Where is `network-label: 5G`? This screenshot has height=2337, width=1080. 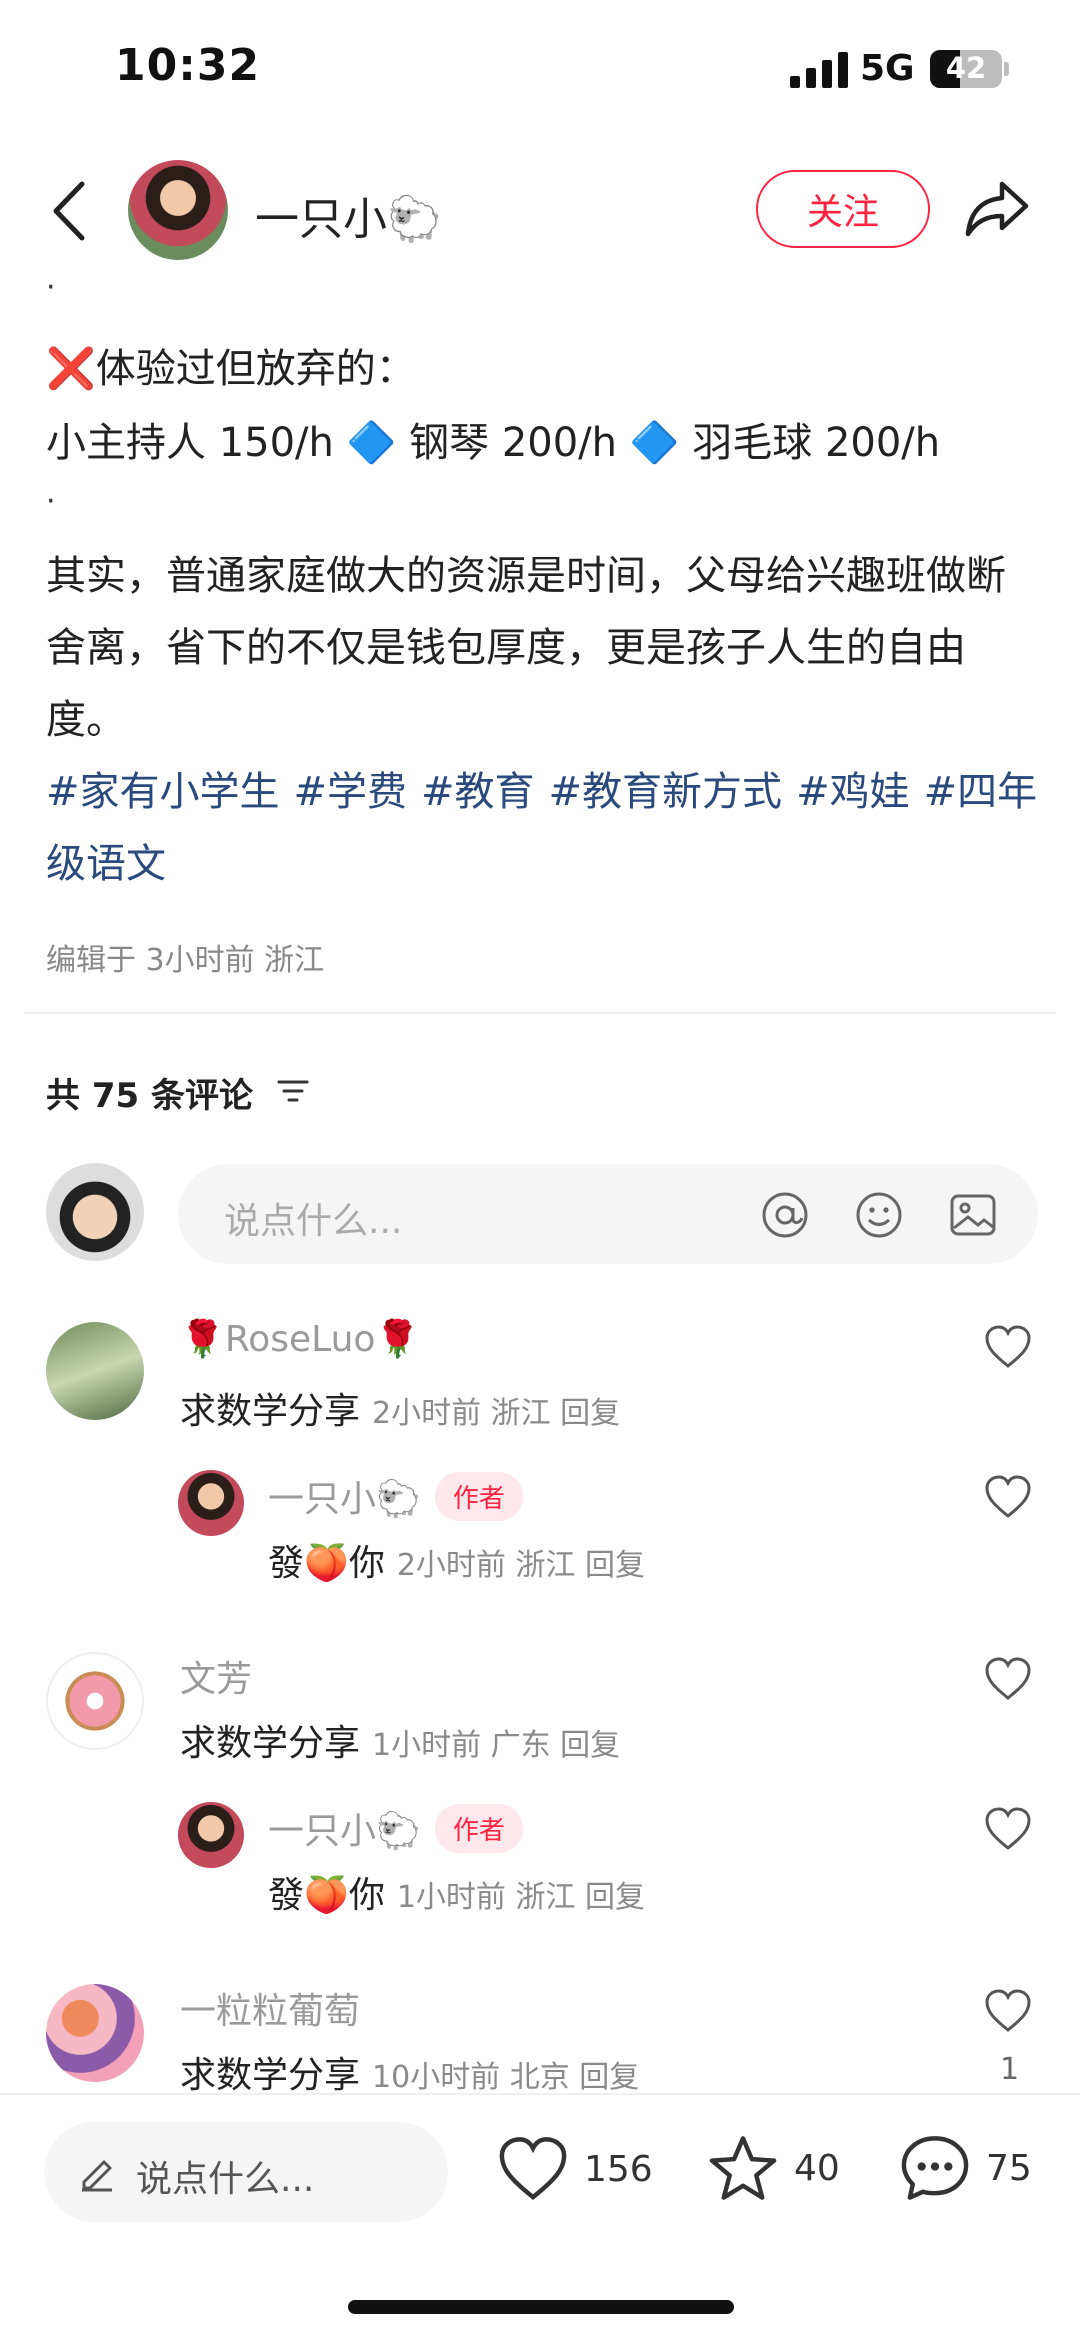
network-label: 5G is located at coordinates (887, 68).